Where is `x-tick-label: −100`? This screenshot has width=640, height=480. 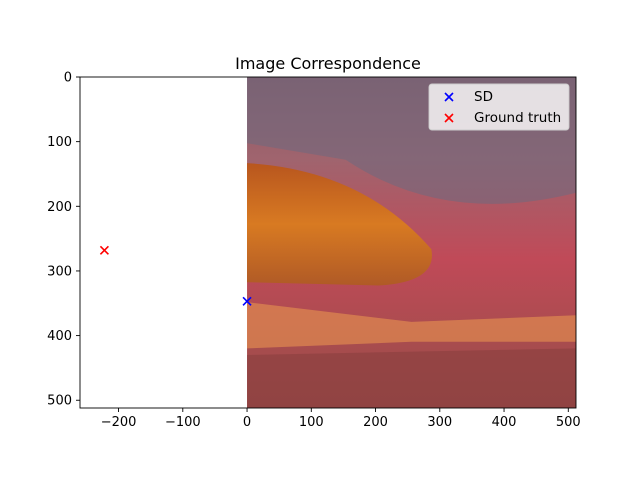 x-tick-label: −100 is located at coordinates (183, 422).